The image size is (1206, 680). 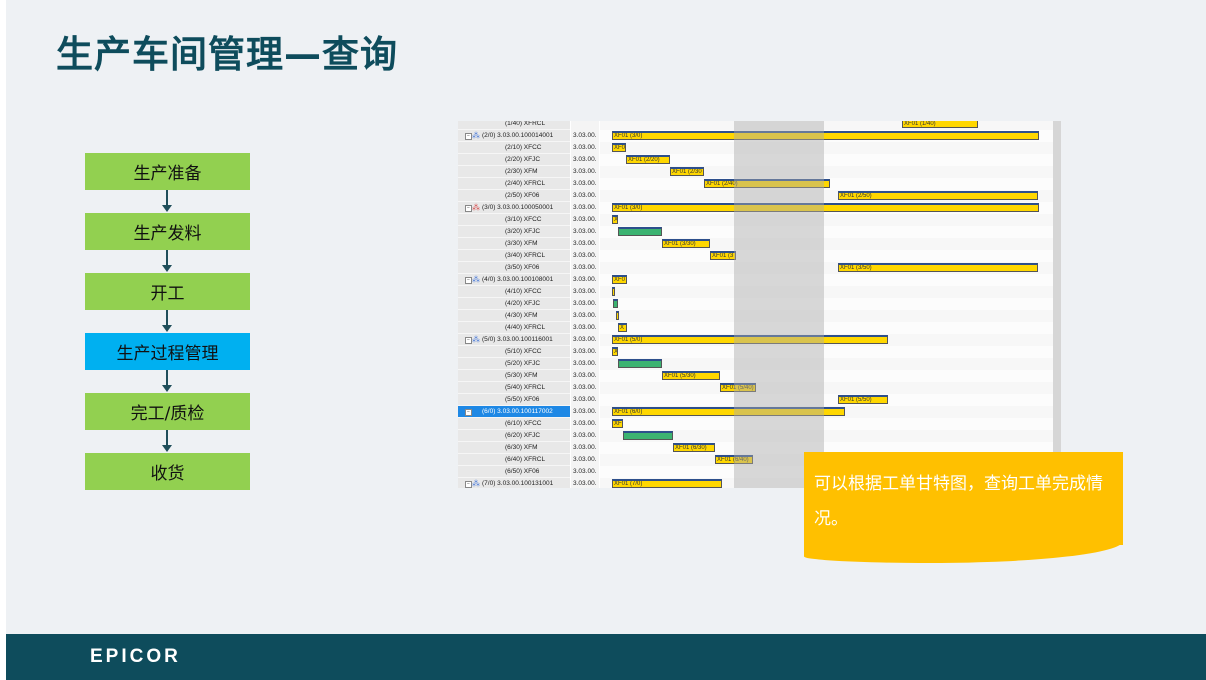 What do you see at coordinates (523, 303) in the screenshot?
I see `gantt-row-label: (4/20) XFJC` at bounding box center [523, 303].